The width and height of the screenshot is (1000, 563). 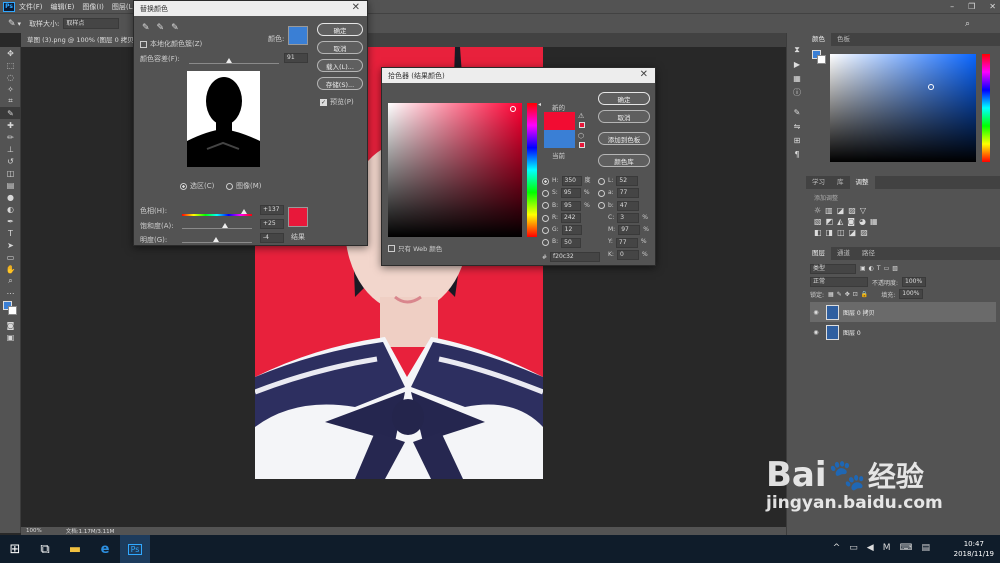 What do you see at coordinates (513, 109) in the screenshot?
I see `picker-cursor` at bounding box center [513, 109].